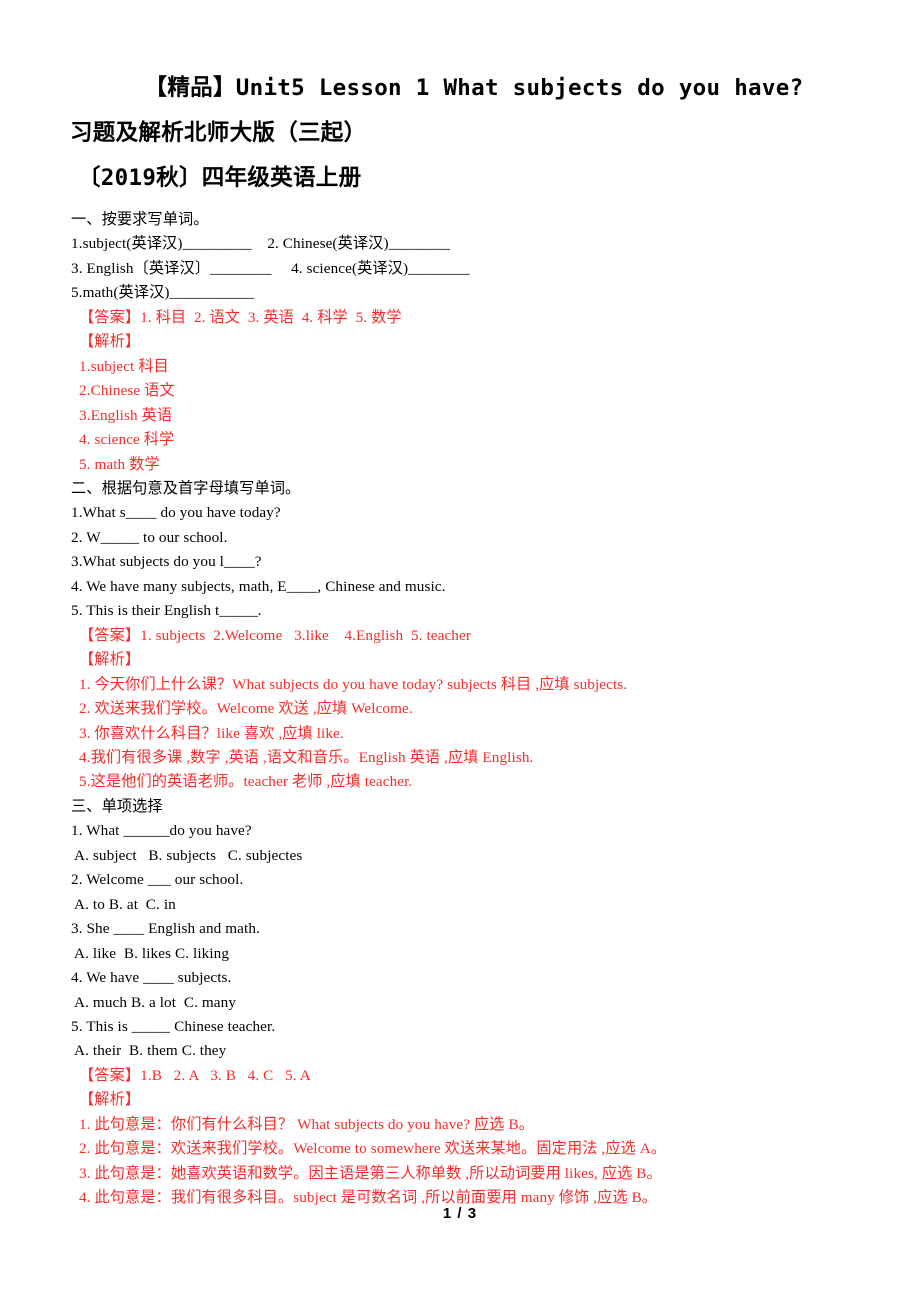 The height and width of the screenshot is (1302, 920). What do you see at coordinates (246, 782) in the screenshot?
I see `section-2-analysis-line-5: 5.这是他们的英语老师。teacher 老师 ,应填 teacher.` at bounding box center [246, 782].